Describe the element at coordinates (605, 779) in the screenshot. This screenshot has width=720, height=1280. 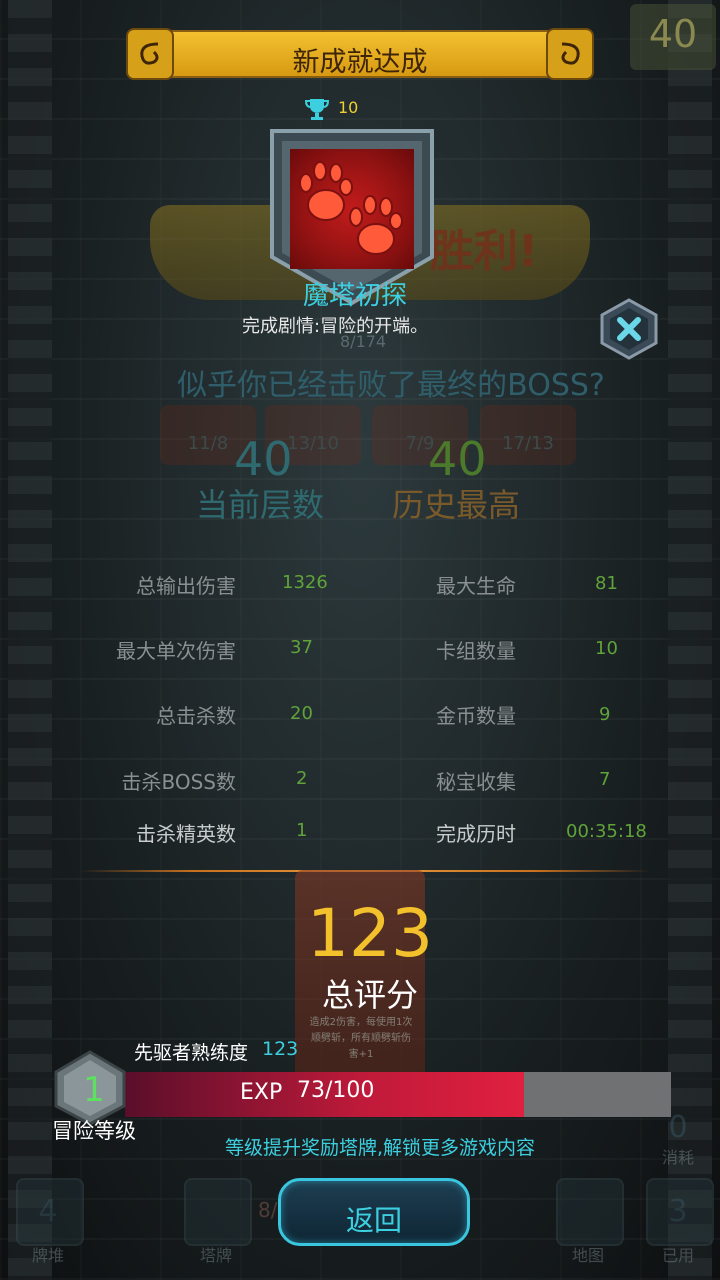
I see `stat-value-relics: 7` at that location.